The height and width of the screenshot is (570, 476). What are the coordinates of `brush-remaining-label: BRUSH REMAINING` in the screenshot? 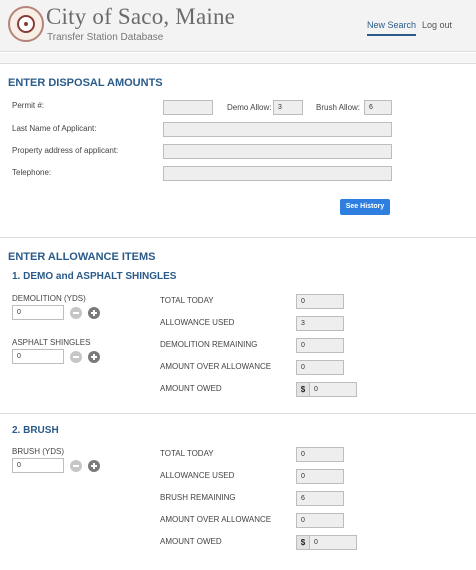 It's located at (198, 497).